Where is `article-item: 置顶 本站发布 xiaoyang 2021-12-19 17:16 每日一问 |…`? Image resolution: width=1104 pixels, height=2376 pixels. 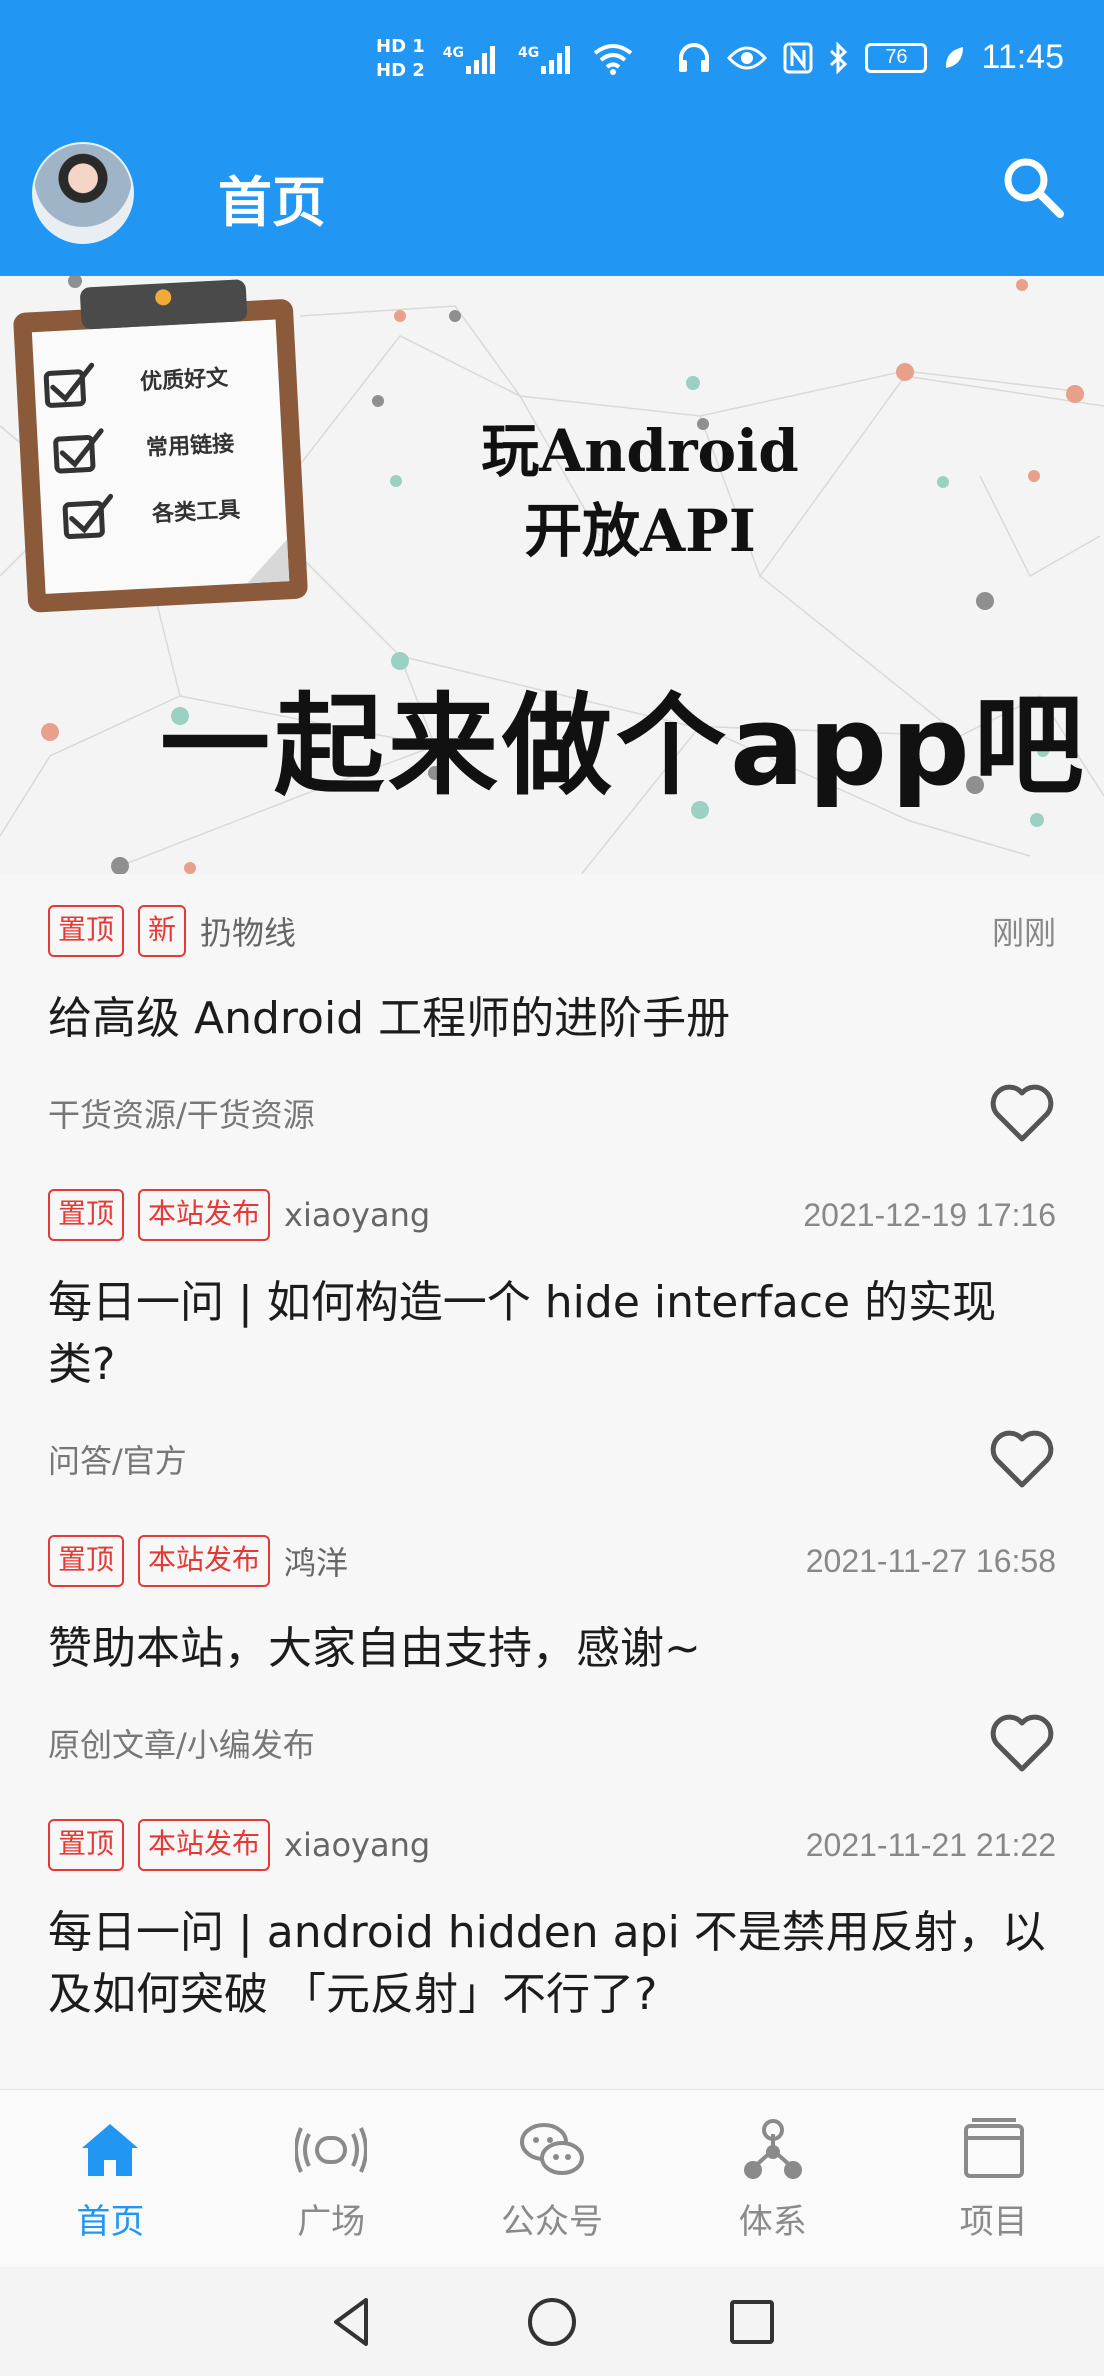
article-item: 置顶 本站发布 xiaoyang 2021-12-19 17:16 每日一问 |… is located at coordinates (552, 1331).